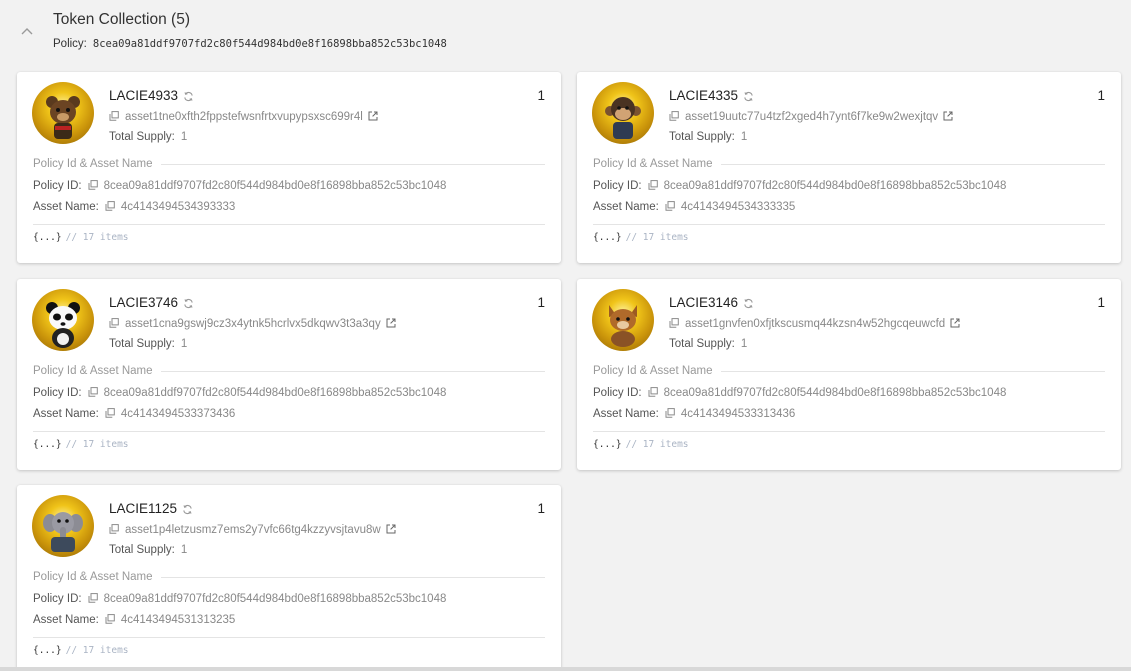 This screenshot has height=671, width=1131. Describe the element at coordinates (694, 414) in the screenshot. I see `asset-name-row: Asset Name: 4c4143494533313436` at that location.